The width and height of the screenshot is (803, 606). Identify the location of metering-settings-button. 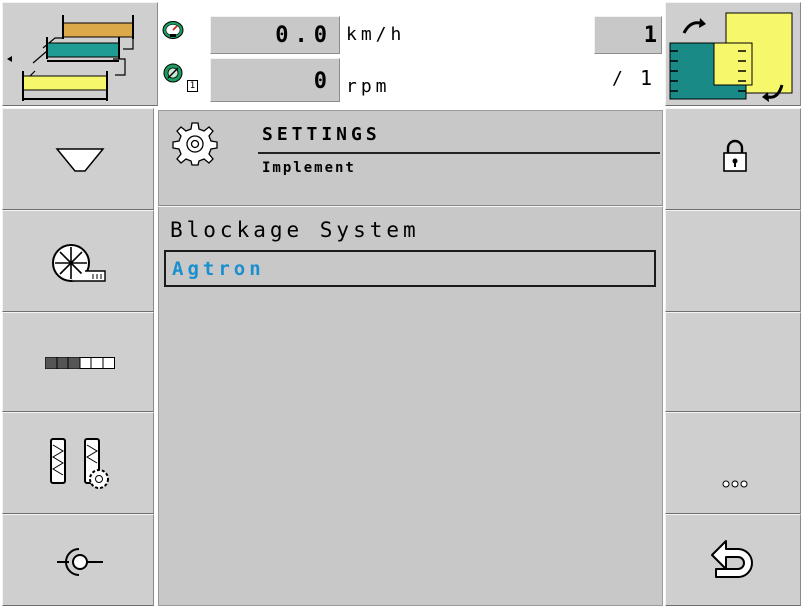
(78, 463).